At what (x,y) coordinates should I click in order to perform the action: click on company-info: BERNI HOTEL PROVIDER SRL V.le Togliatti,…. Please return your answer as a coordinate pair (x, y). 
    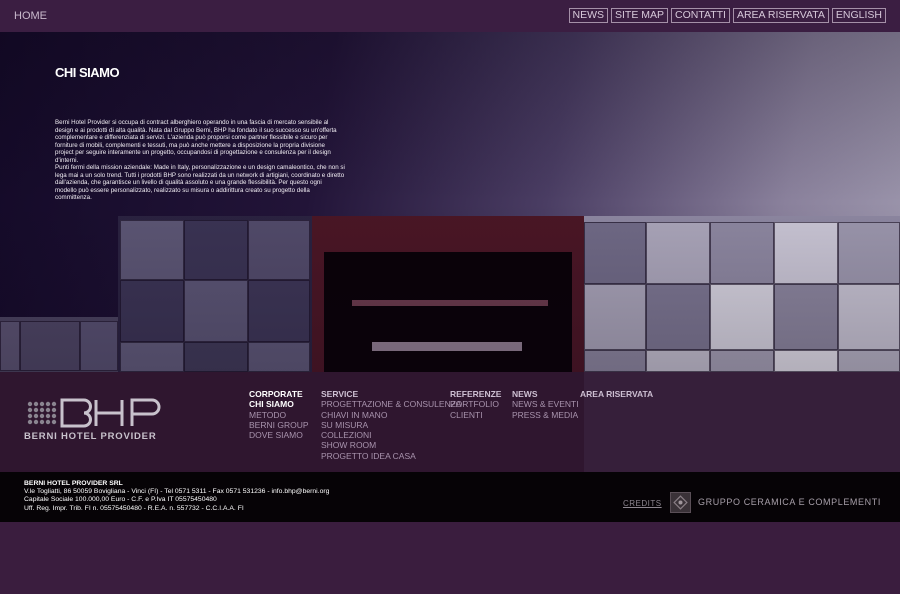
    Looking at the image, I should click on (176, 496).